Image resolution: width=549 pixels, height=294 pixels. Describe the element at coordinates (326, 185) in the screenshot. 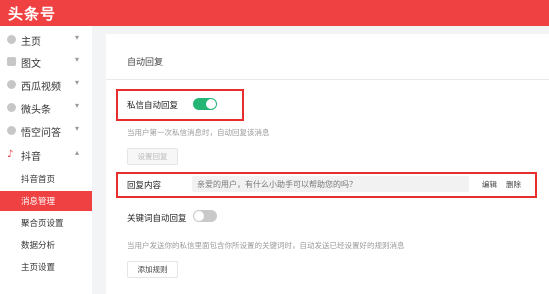

I see `highlight-box-reply-content` at that location.